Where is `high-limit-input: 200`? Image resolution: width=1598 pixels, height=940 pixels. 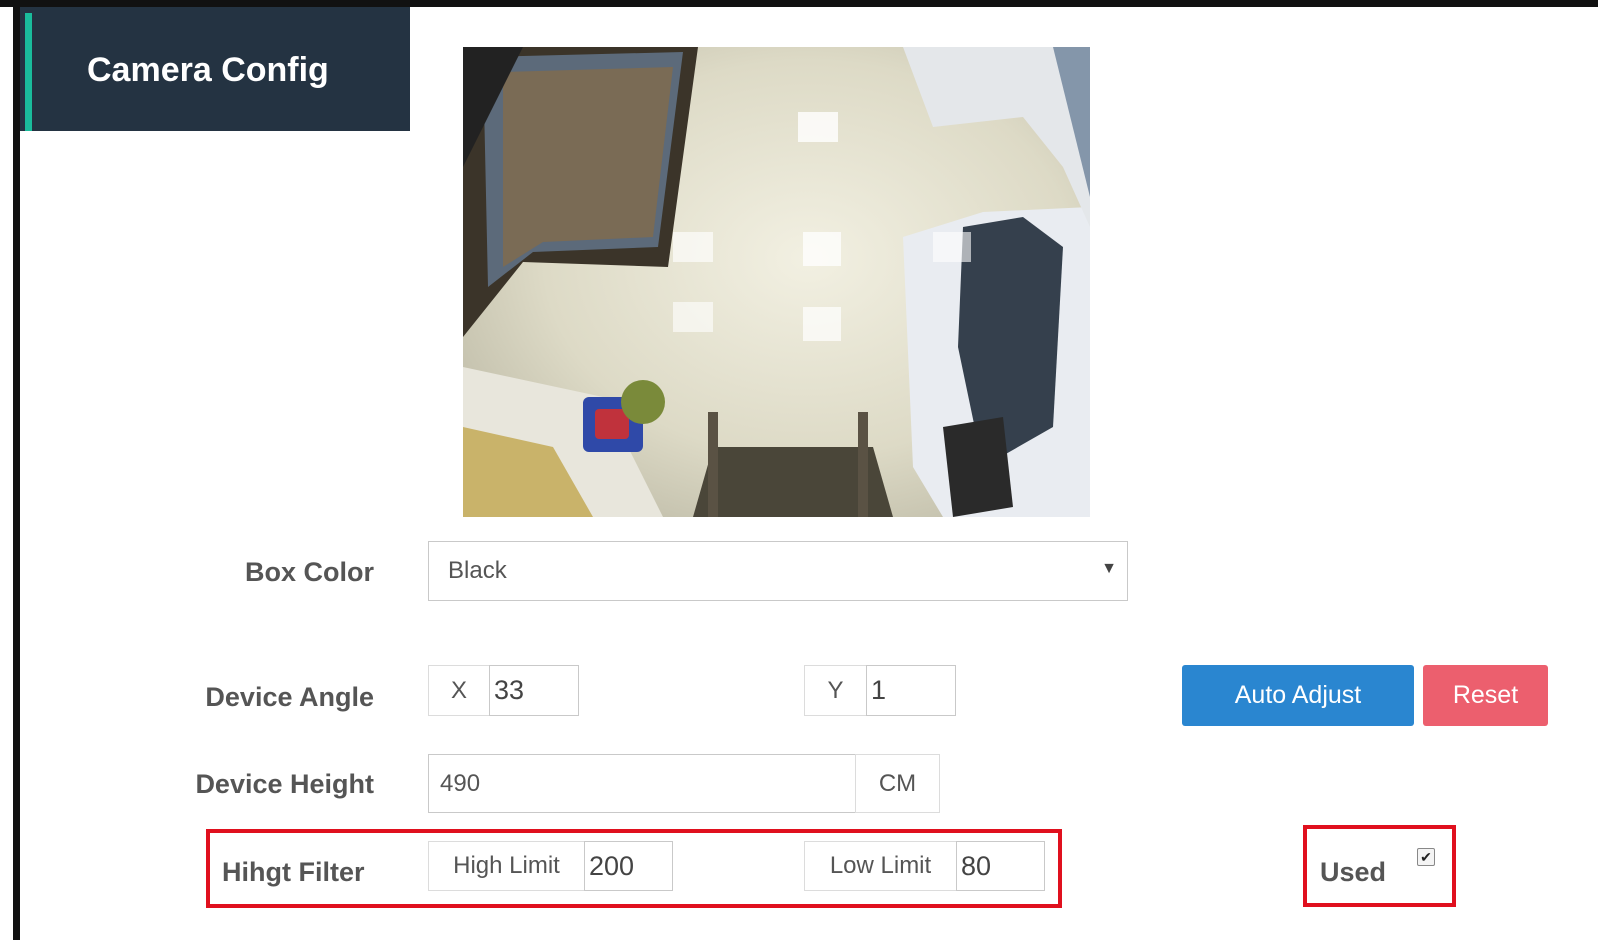 high-limit-input: 200 is located at coordinates (628, 866).